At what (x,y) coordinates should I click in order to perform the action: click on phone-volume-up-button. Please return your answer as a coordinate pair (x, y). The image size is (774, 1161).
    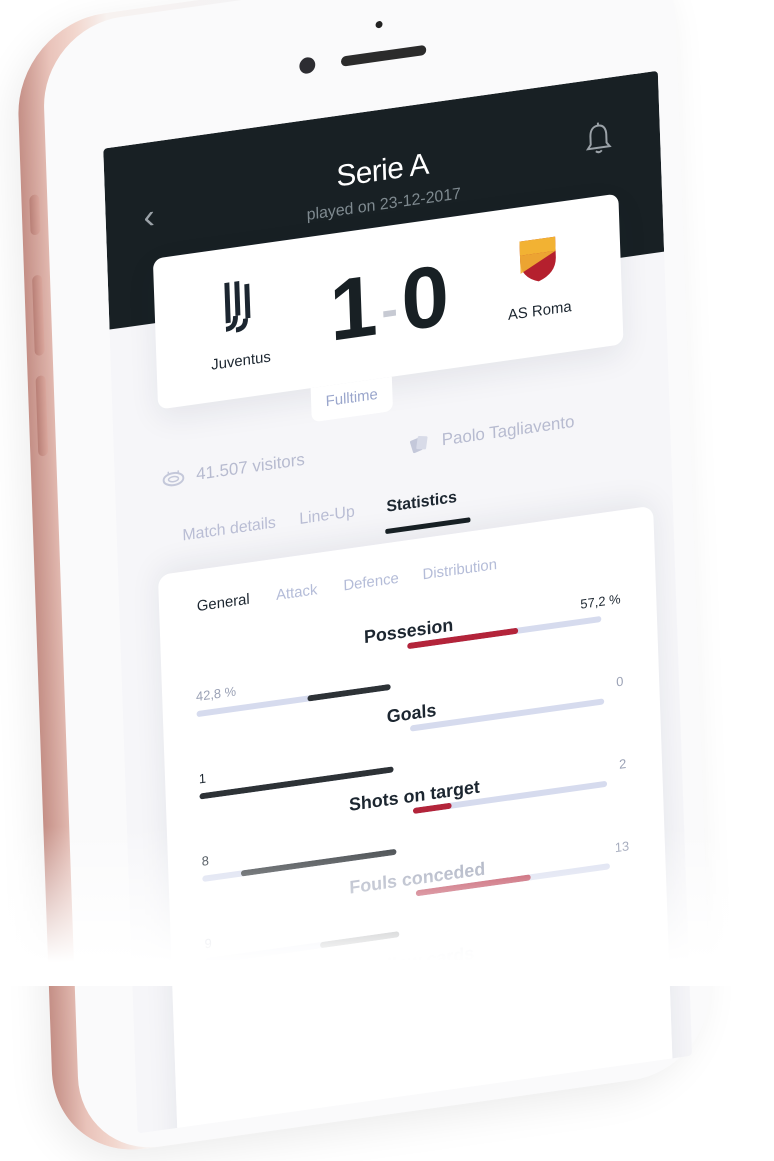
    Looking at the image, I should click on (38, 315).